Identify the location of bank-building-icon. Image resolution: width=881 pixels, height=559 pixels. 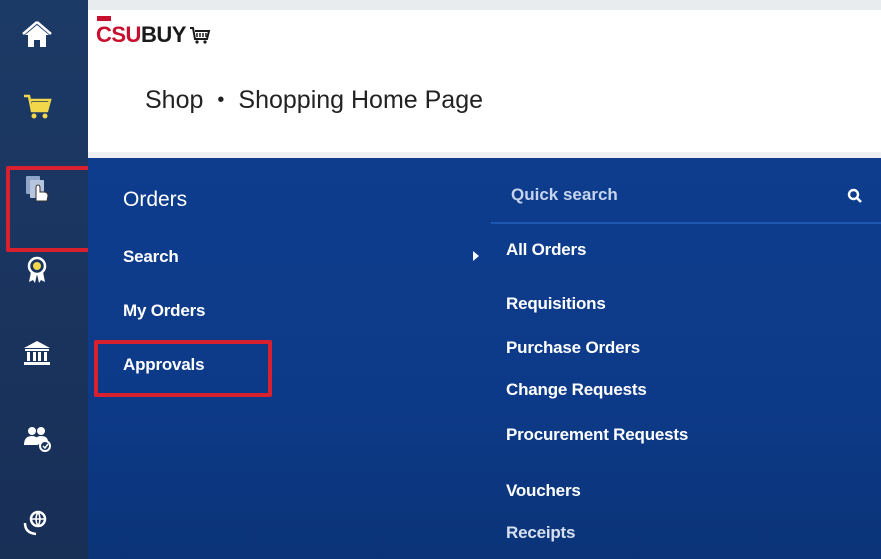
(37, 353).